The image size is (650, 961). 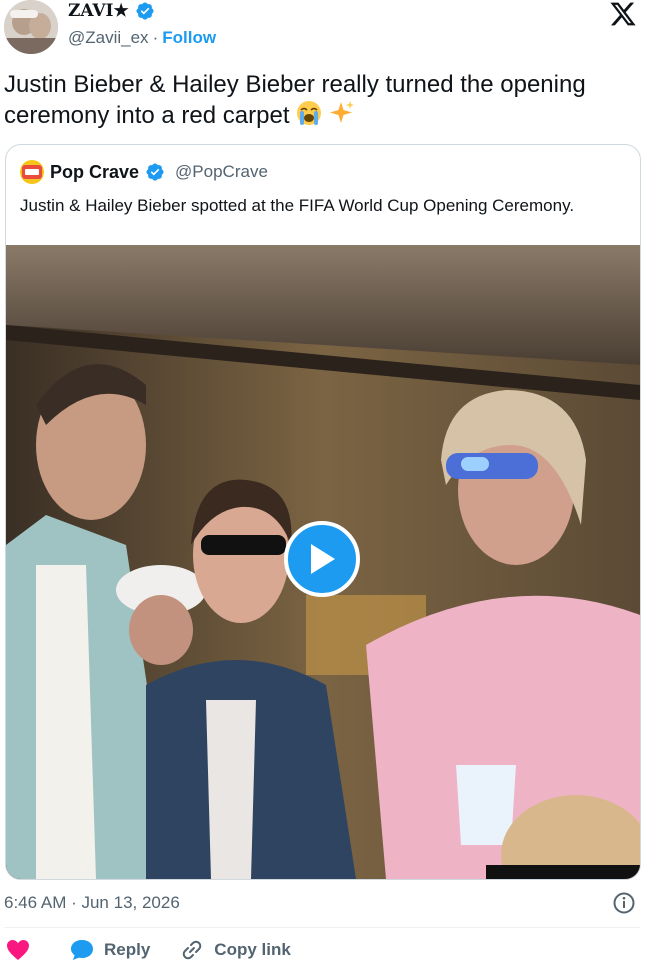 What do you see at coordinates (155, 172) in the screenshot?
I see `quoted-verified-badge-icon` at bounding box center [155, 172].